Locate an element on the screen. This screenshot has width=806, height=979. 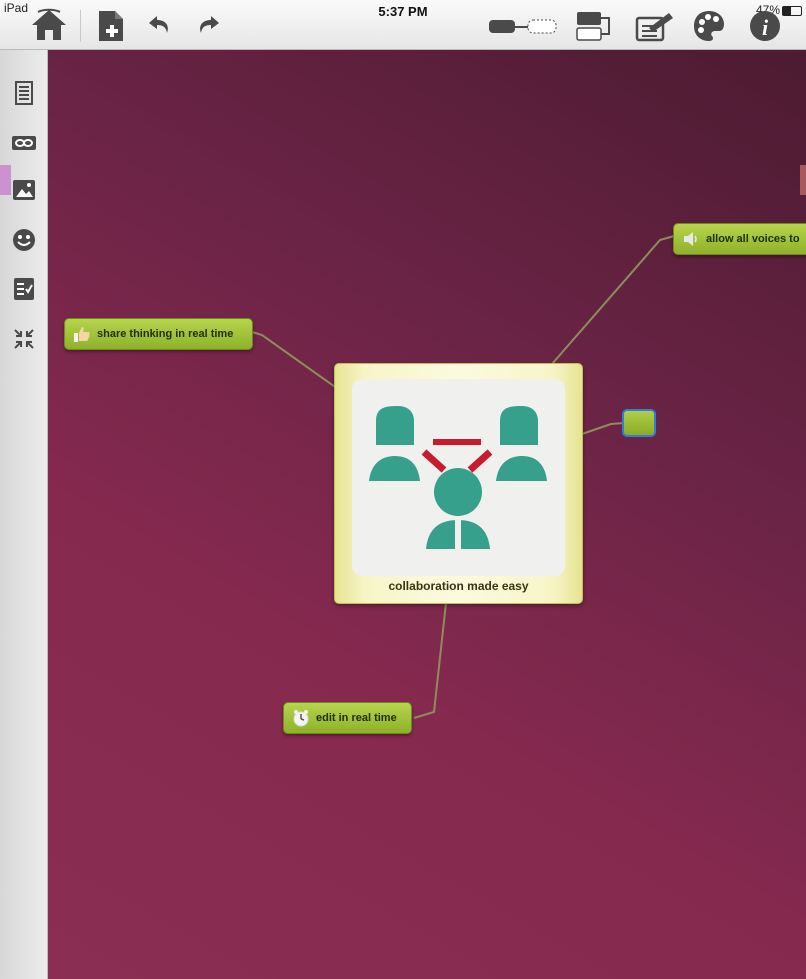
notes-icon is located at coordinates (24, 93).